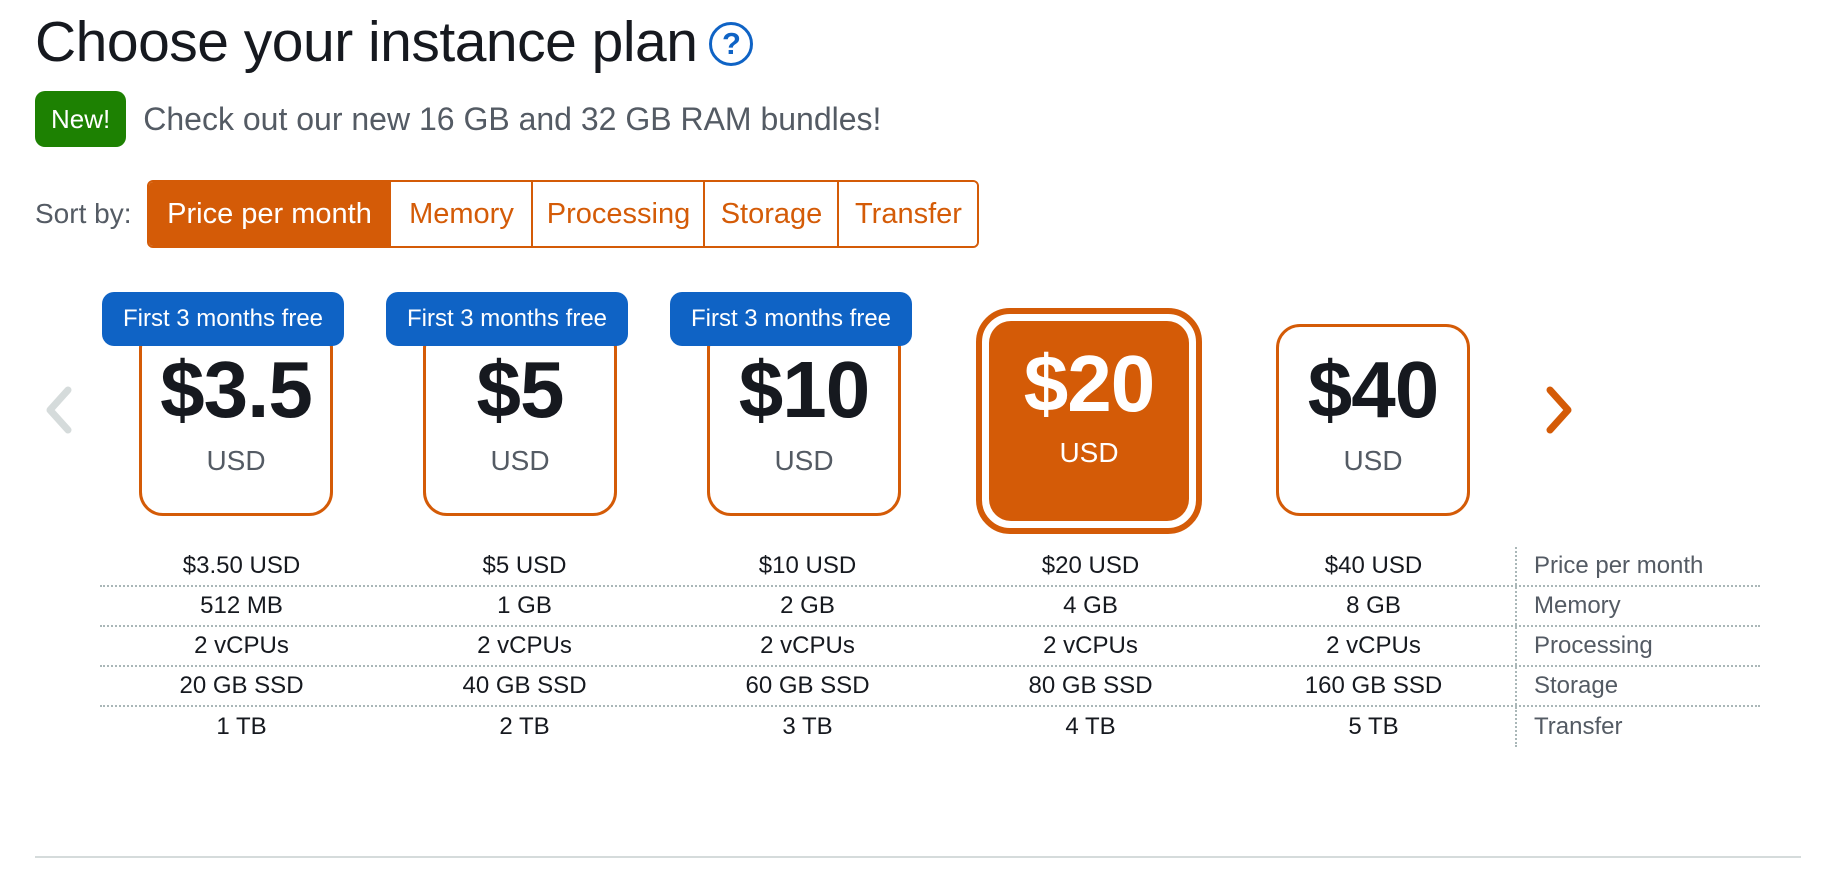  I want to click on spec-label: Memory, so click(1637, 606).